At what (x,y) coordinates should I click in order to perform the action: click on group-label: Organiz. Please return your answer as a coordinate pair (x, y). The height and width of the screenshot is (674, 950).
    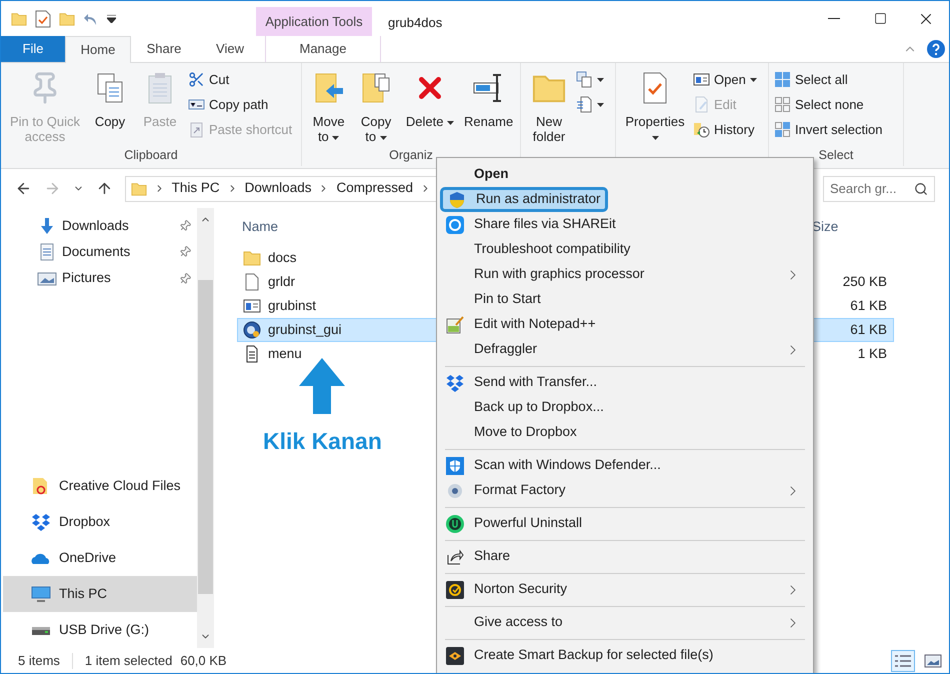
    Looking at the image, I should click on (411, 155).